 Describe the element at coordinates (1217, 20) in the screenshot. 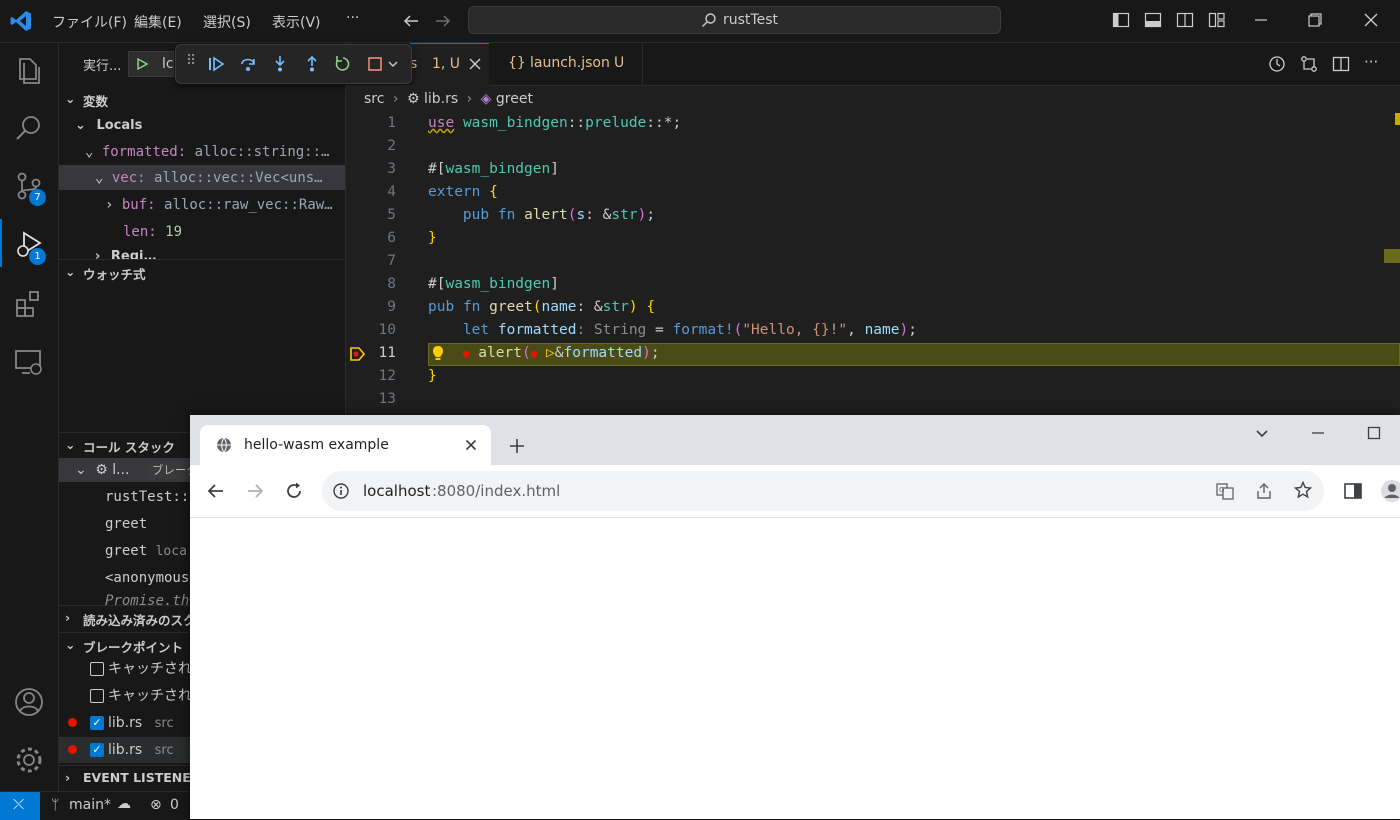

I see `customize-layout-icon` at that location.